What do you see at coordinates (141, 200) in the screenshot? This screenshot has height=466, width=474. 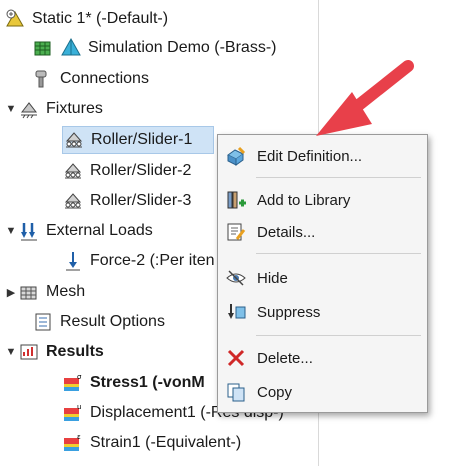 I see `roller-slider-3-label: Roller/Slider-3` at bounding box center [141, 200].